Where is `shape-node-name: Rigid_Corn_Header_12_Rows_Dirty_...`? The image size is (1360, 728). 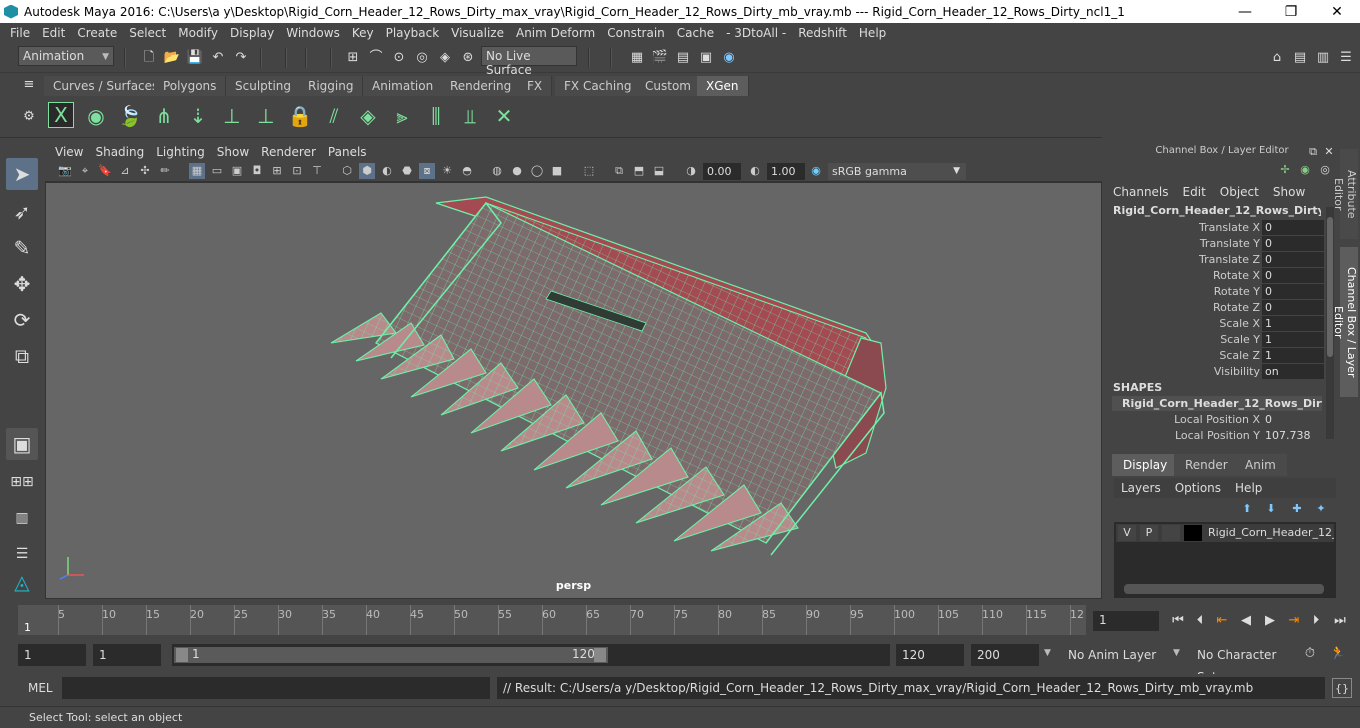 shape-node-name: Rigid_Corn_Header_12_Rows_Dirty_... is located at coordinates (1217, 403).